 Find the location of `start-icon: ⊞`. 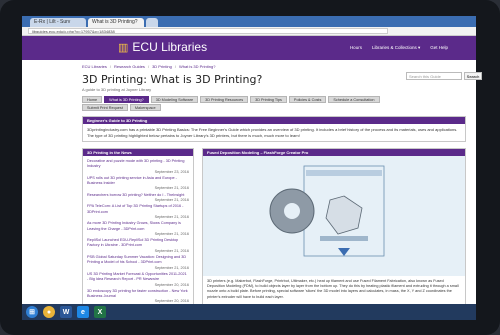

start-icon: ⊞ is located at coordinates (32, 312).